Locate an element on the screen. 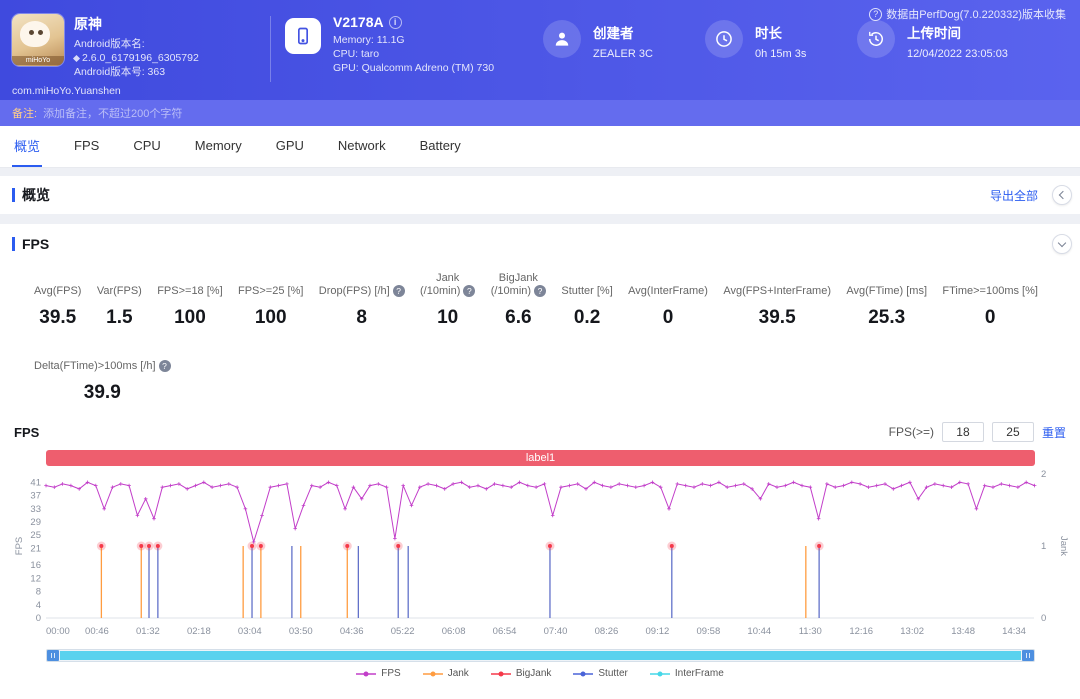 The width and height of the screenshot is (1080, 699). svg-text: 02:18 is located at coordinates (199, 631).